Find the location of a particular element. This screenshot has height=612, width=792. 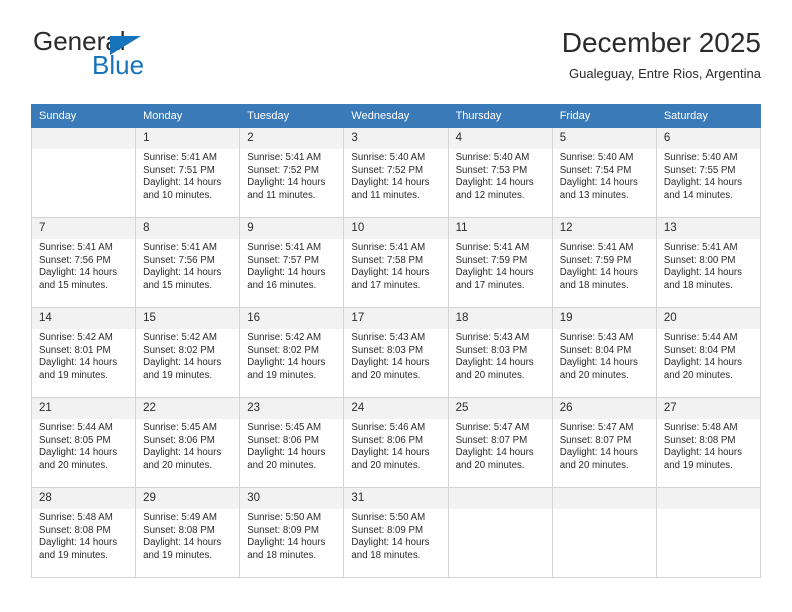

daylight-text: Daylight: 14 hours and 13 minutes. is located at coordinates (598, 189).